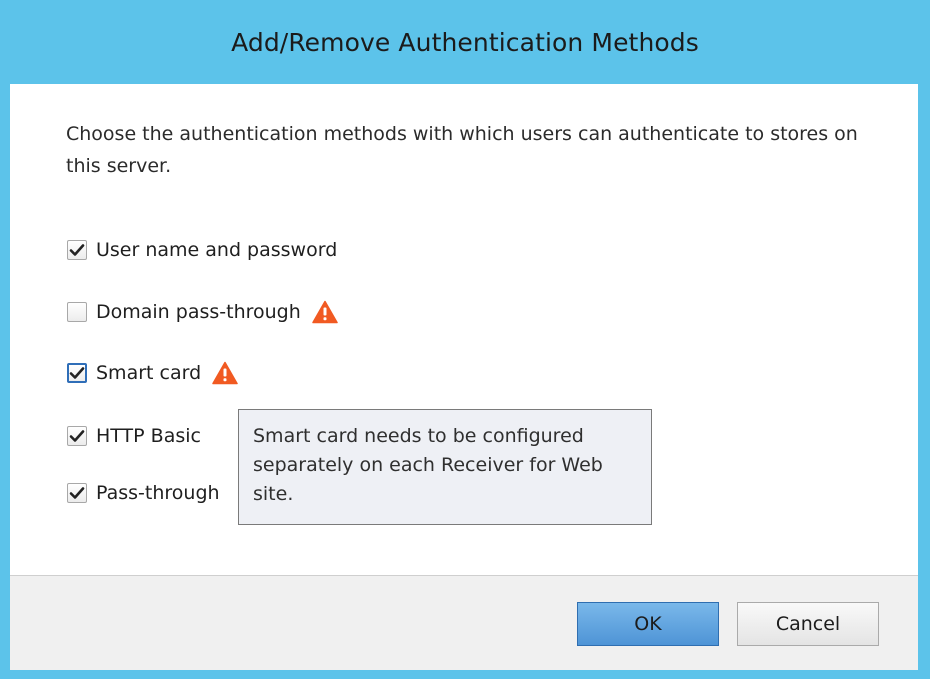  I want to click on dialog-title: Add/Remove Authentication Methods, so click(465, 42).